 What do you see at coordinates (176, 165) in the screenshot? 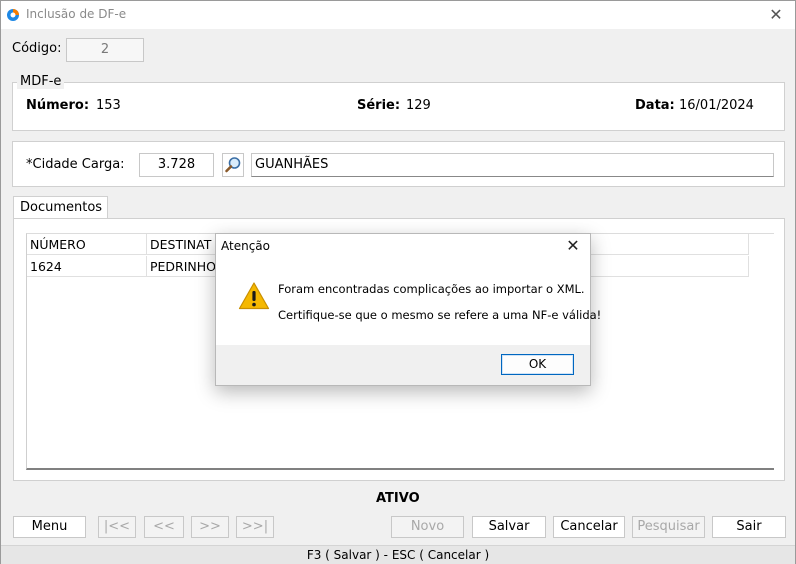
I see `cidade-code-field: 3.728` at bounding box center [176, 165].